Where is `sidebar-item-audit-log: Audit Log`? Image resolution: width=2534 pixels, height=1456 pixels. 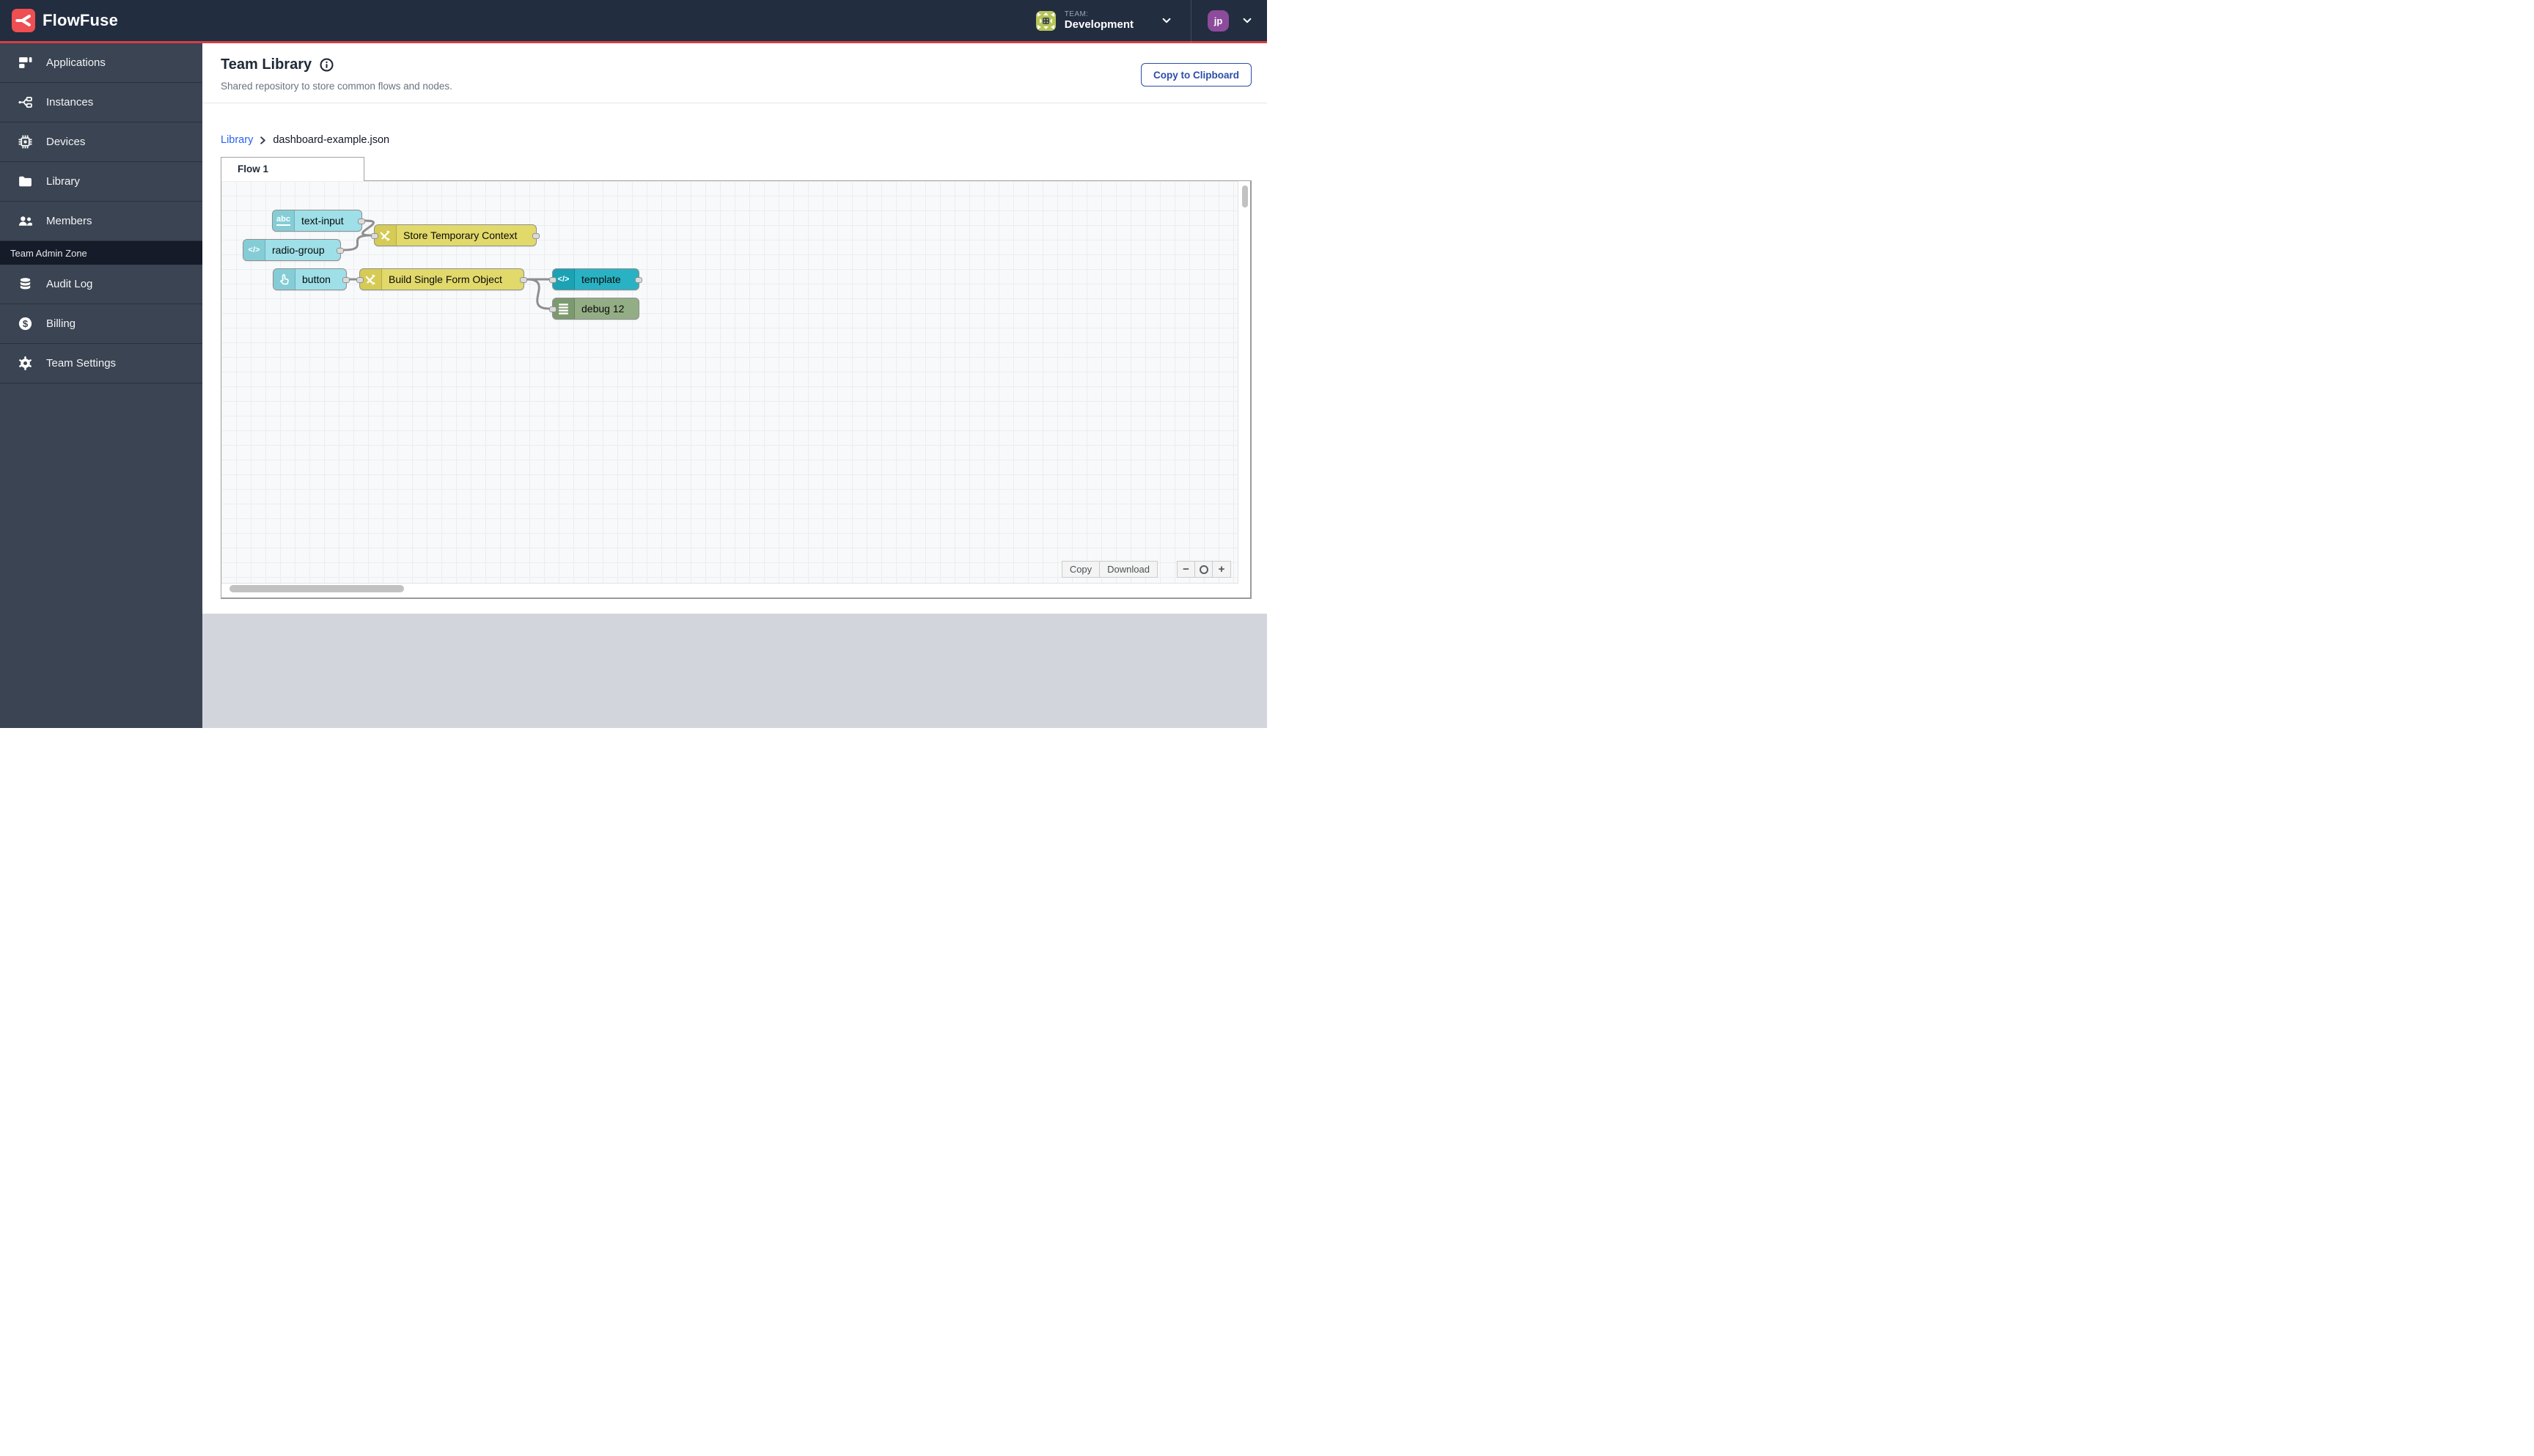
sidebar-item-audit-log: Audit Log is located at coordinates (101, 284).